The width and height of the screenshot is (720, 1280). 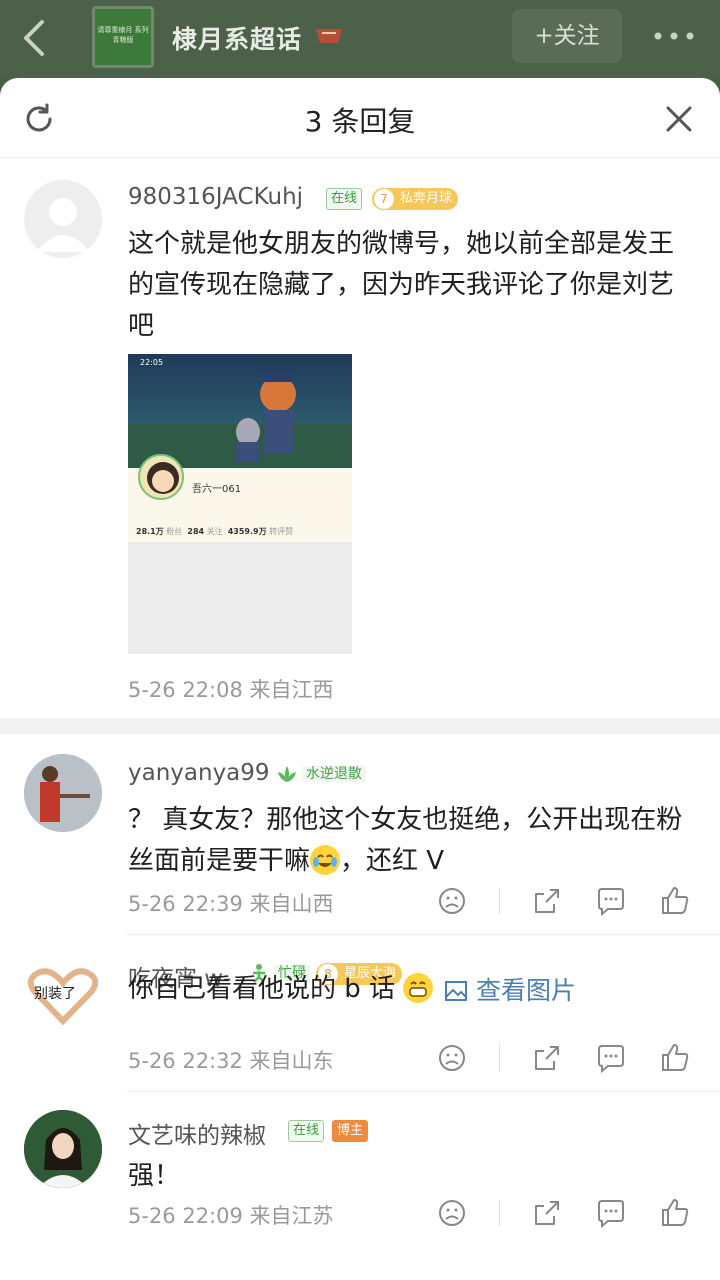 I want to click on group-avatar-text: 请尊重棣月 系列青粮版, so click(x=123, y=35).